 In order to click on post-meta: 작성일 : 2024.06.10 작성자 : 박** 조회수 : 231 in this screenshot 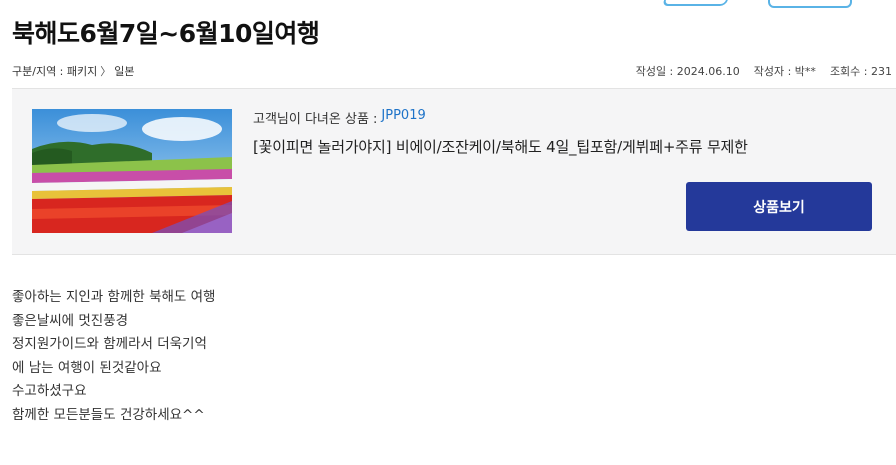, I will do `click(764, 71)`.